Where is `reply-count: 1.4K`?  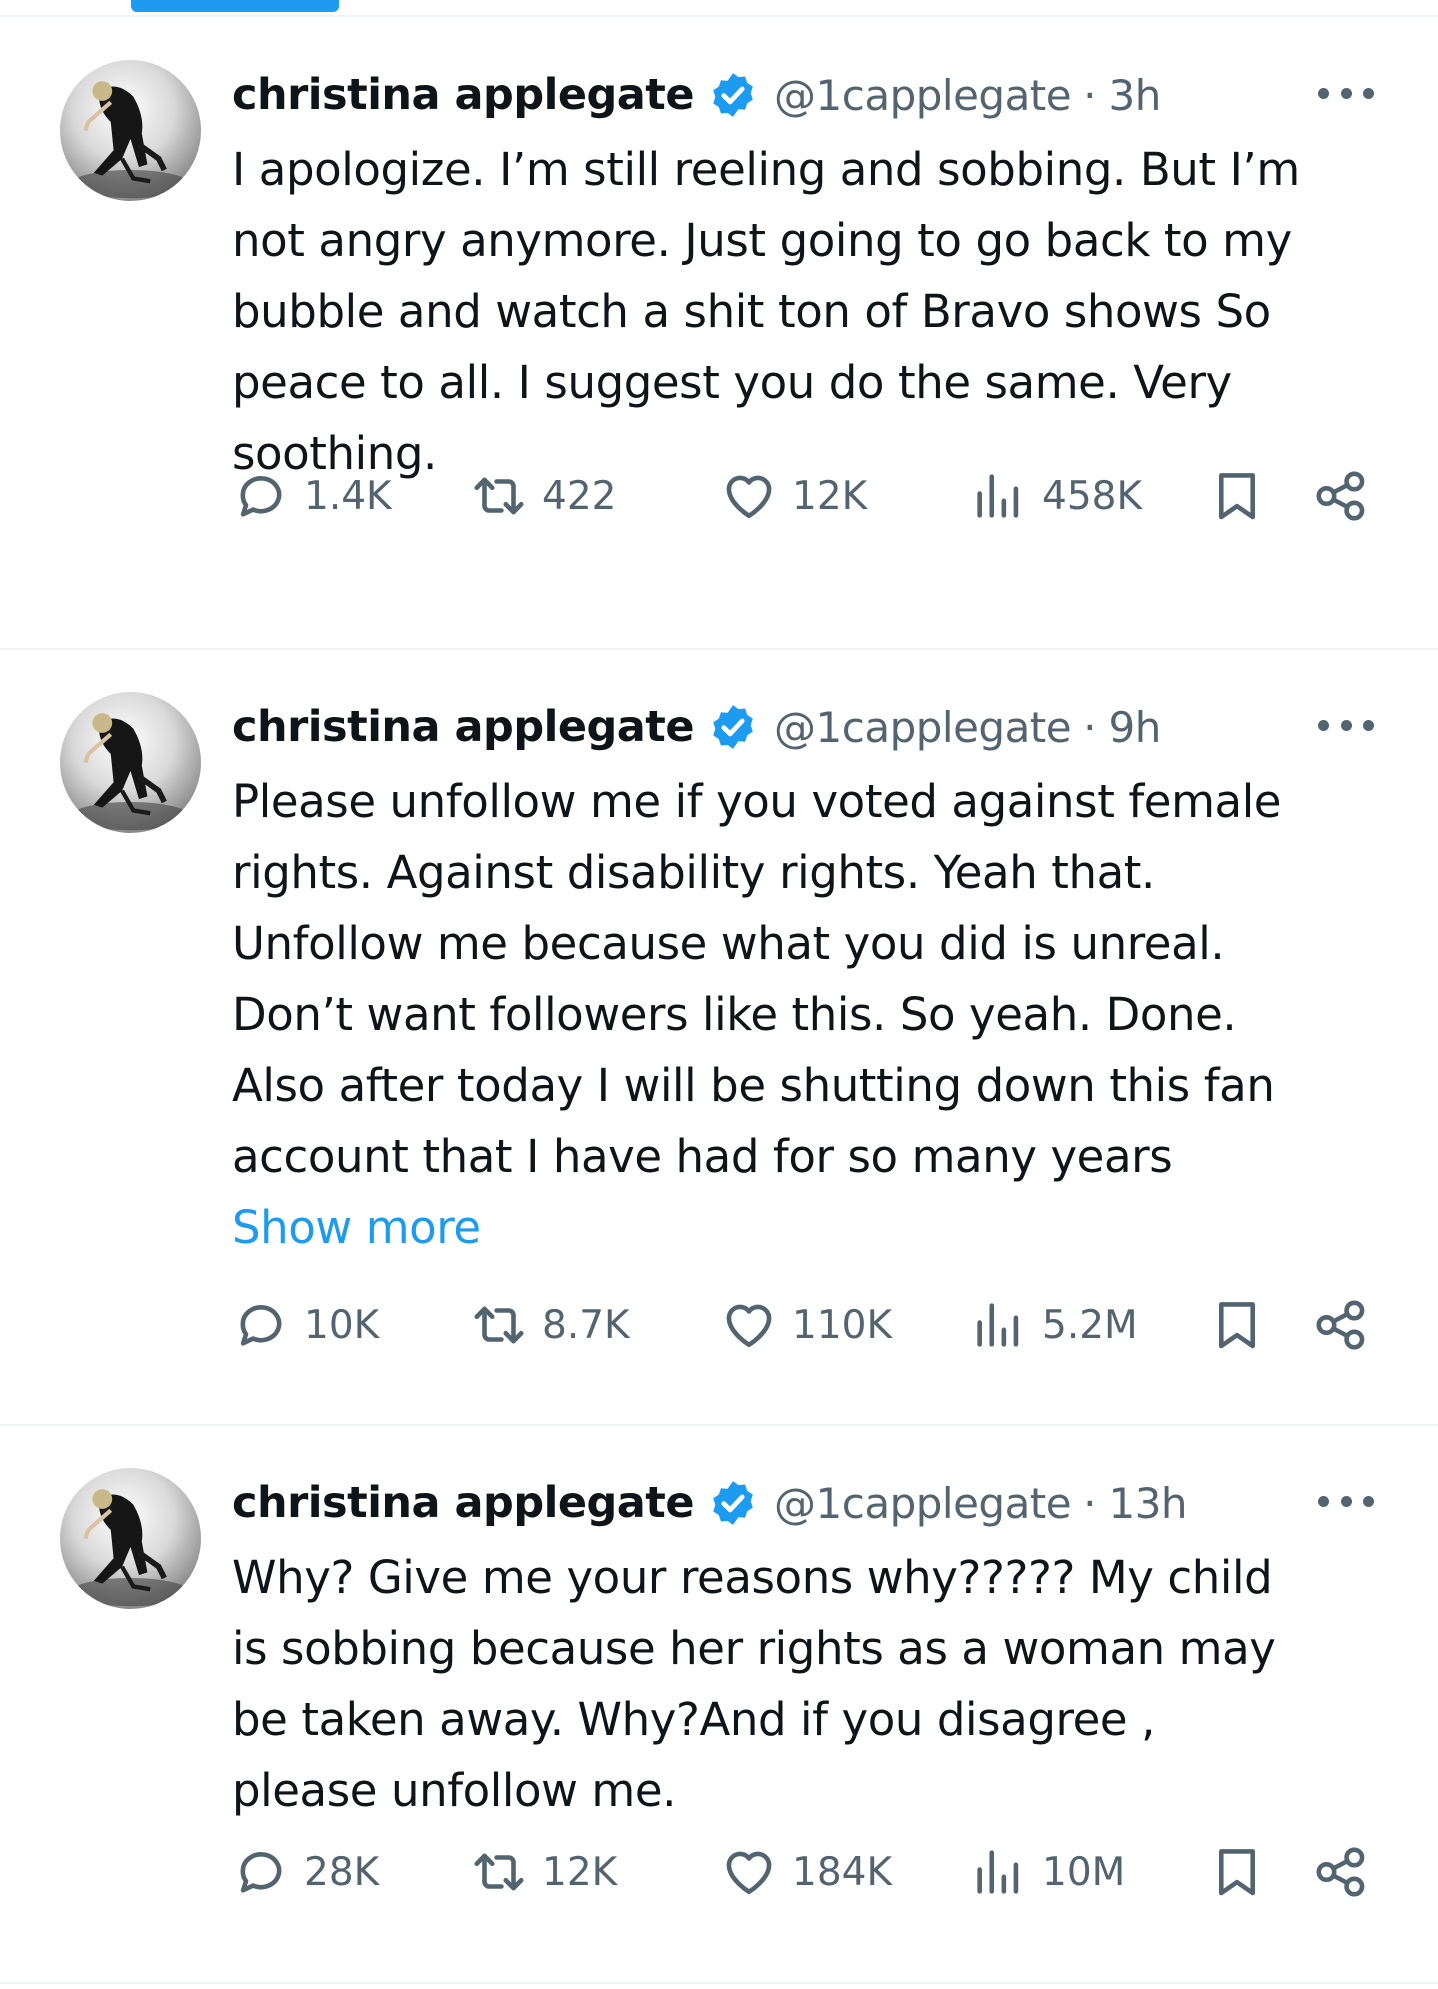
reply-count: 1.4K is located at coordinates (348, 496).